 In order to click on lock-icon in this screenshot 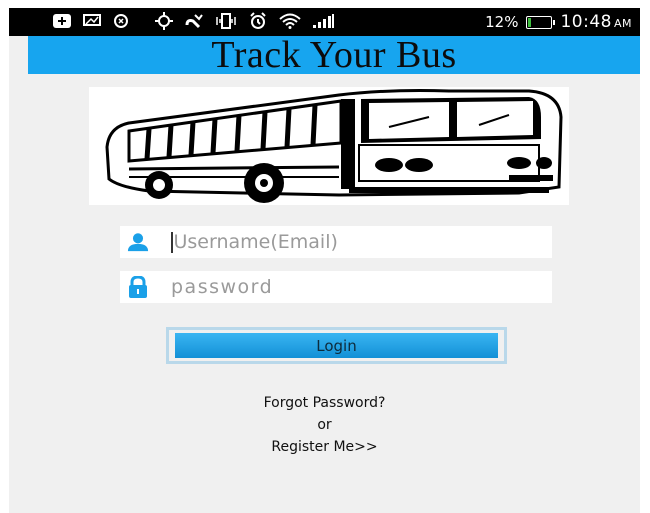, I will do `click(138, 287)`.